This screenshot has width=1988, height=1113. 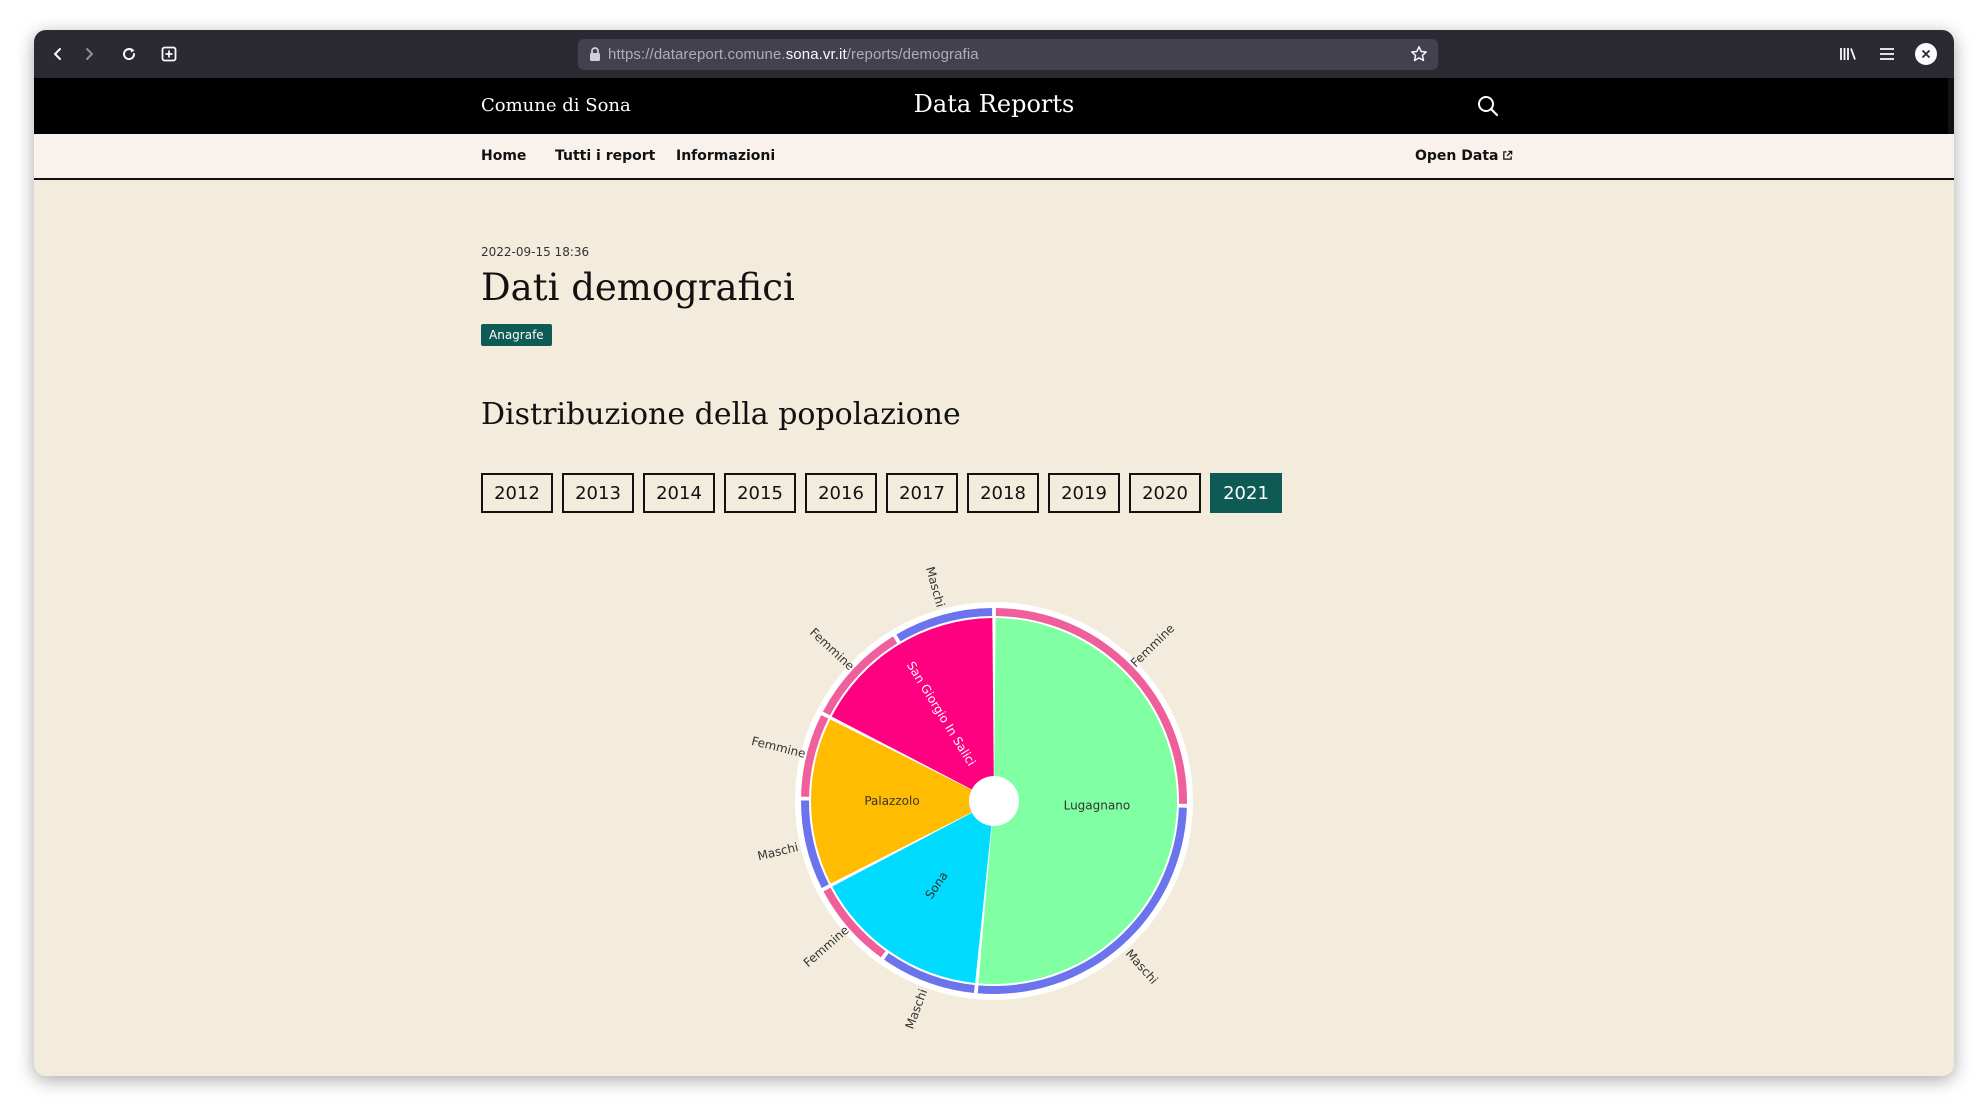 What do you see at coordinates (826, 946) in the screenshot?
I see `ring-label-femmine-3: Femmine` at bounding box center [826, 946].